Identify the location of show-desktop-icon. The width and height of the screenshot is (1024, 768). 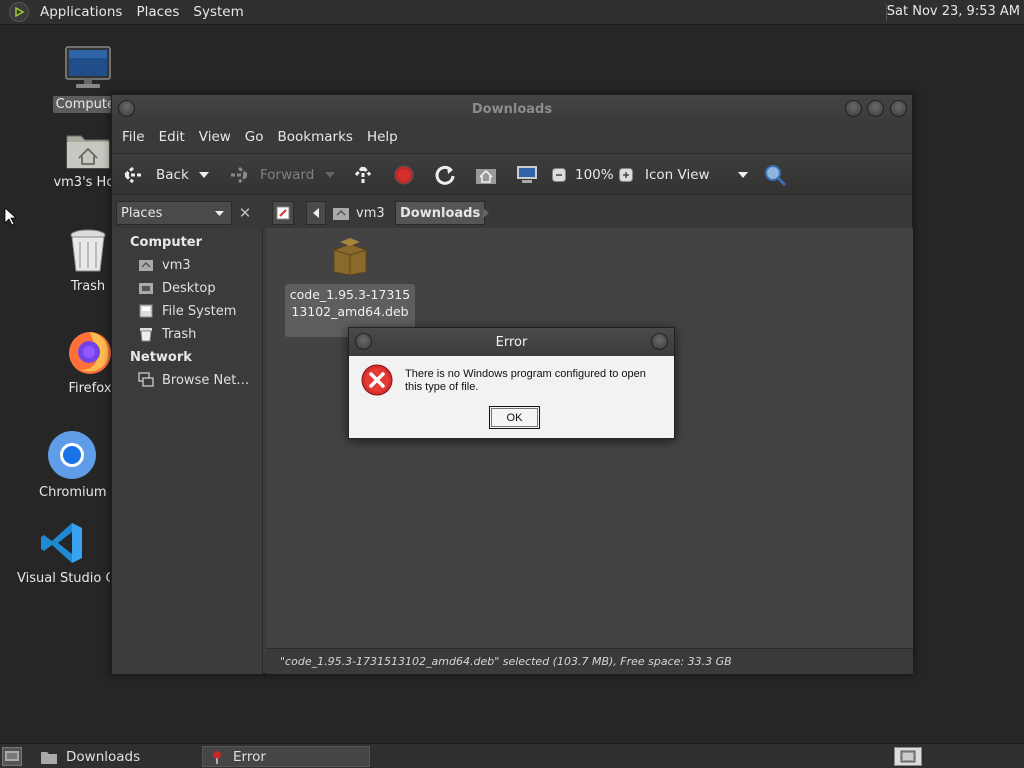
(12, 756).